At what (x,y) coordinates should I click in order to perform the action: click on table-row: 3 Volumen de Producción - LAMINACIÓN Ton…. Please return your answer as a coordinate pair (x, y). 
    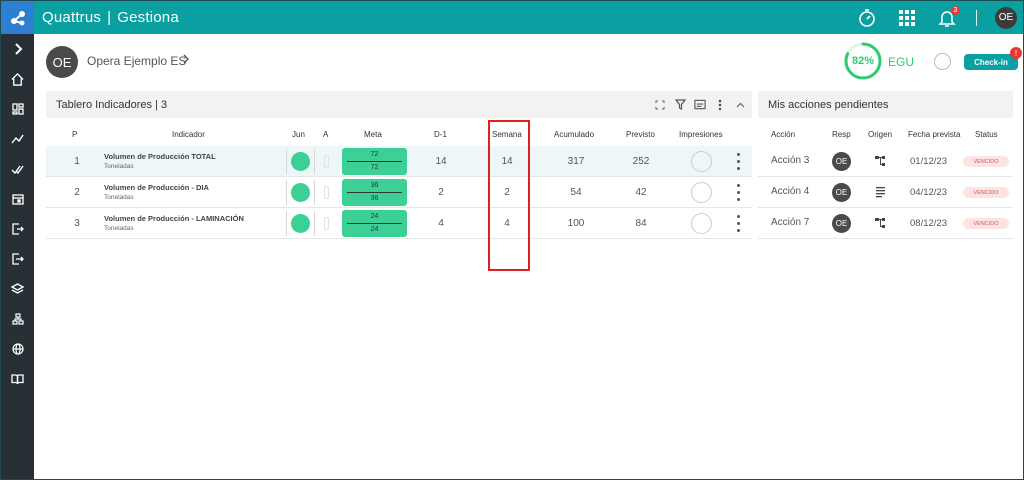
    Looking at the image, I should click on (399, 223).